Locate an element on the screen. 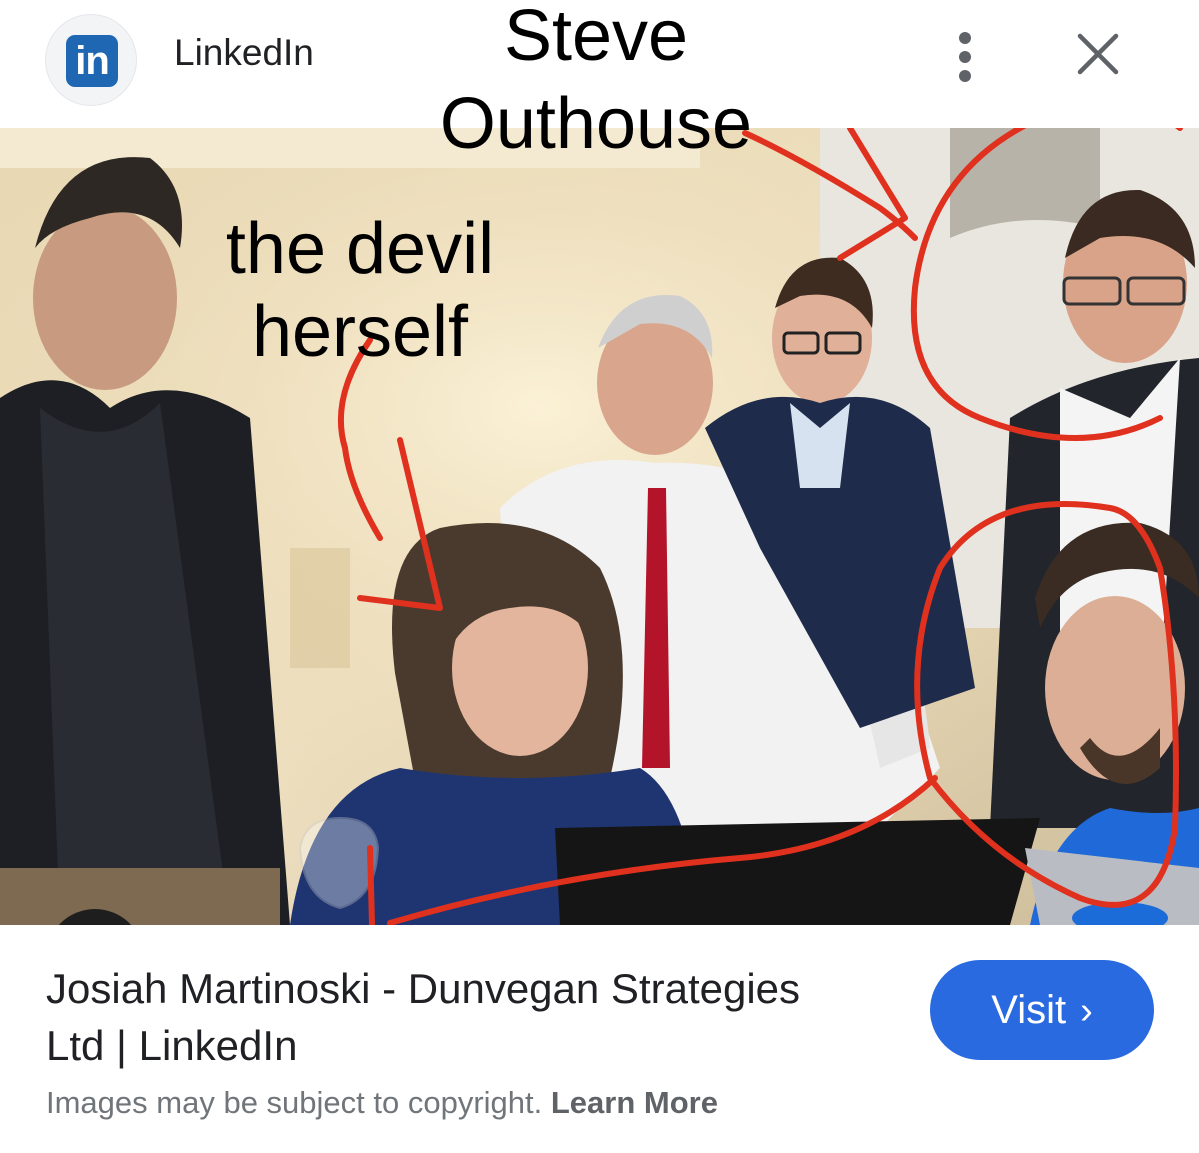 The image size is (1199, 1153). annotation-devil-line2: herself is located at coordinates (360, 331).